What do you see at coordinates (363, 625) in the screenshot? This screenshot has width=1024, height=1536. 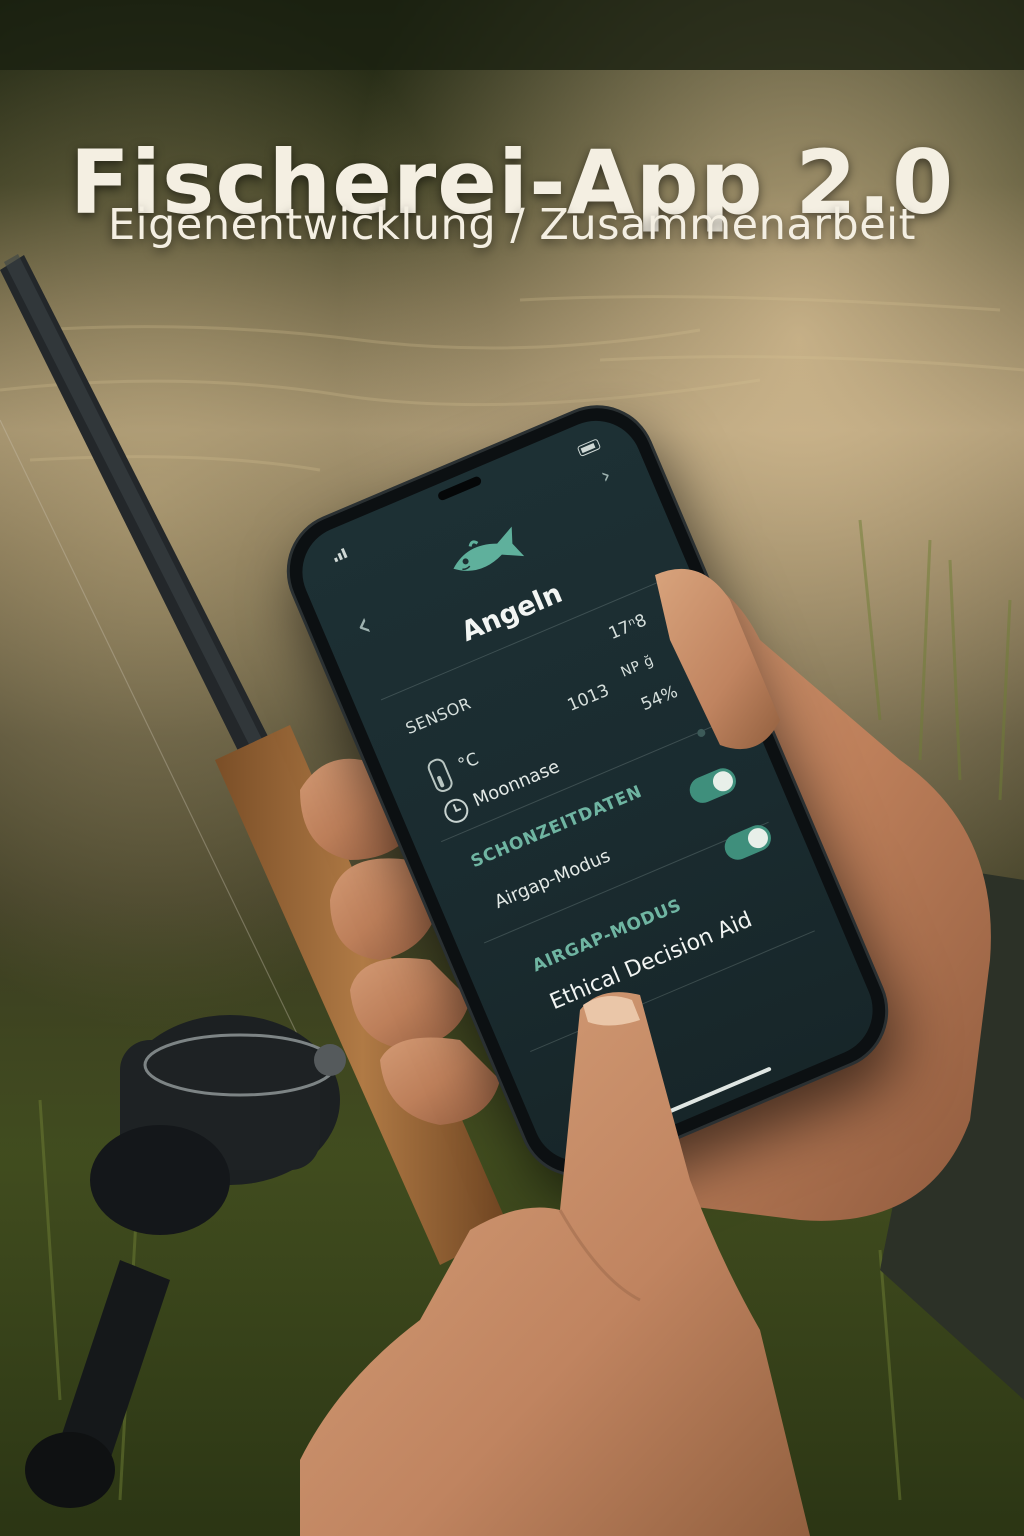 I see `back-button: ‹` at bounding box center [363, 625].